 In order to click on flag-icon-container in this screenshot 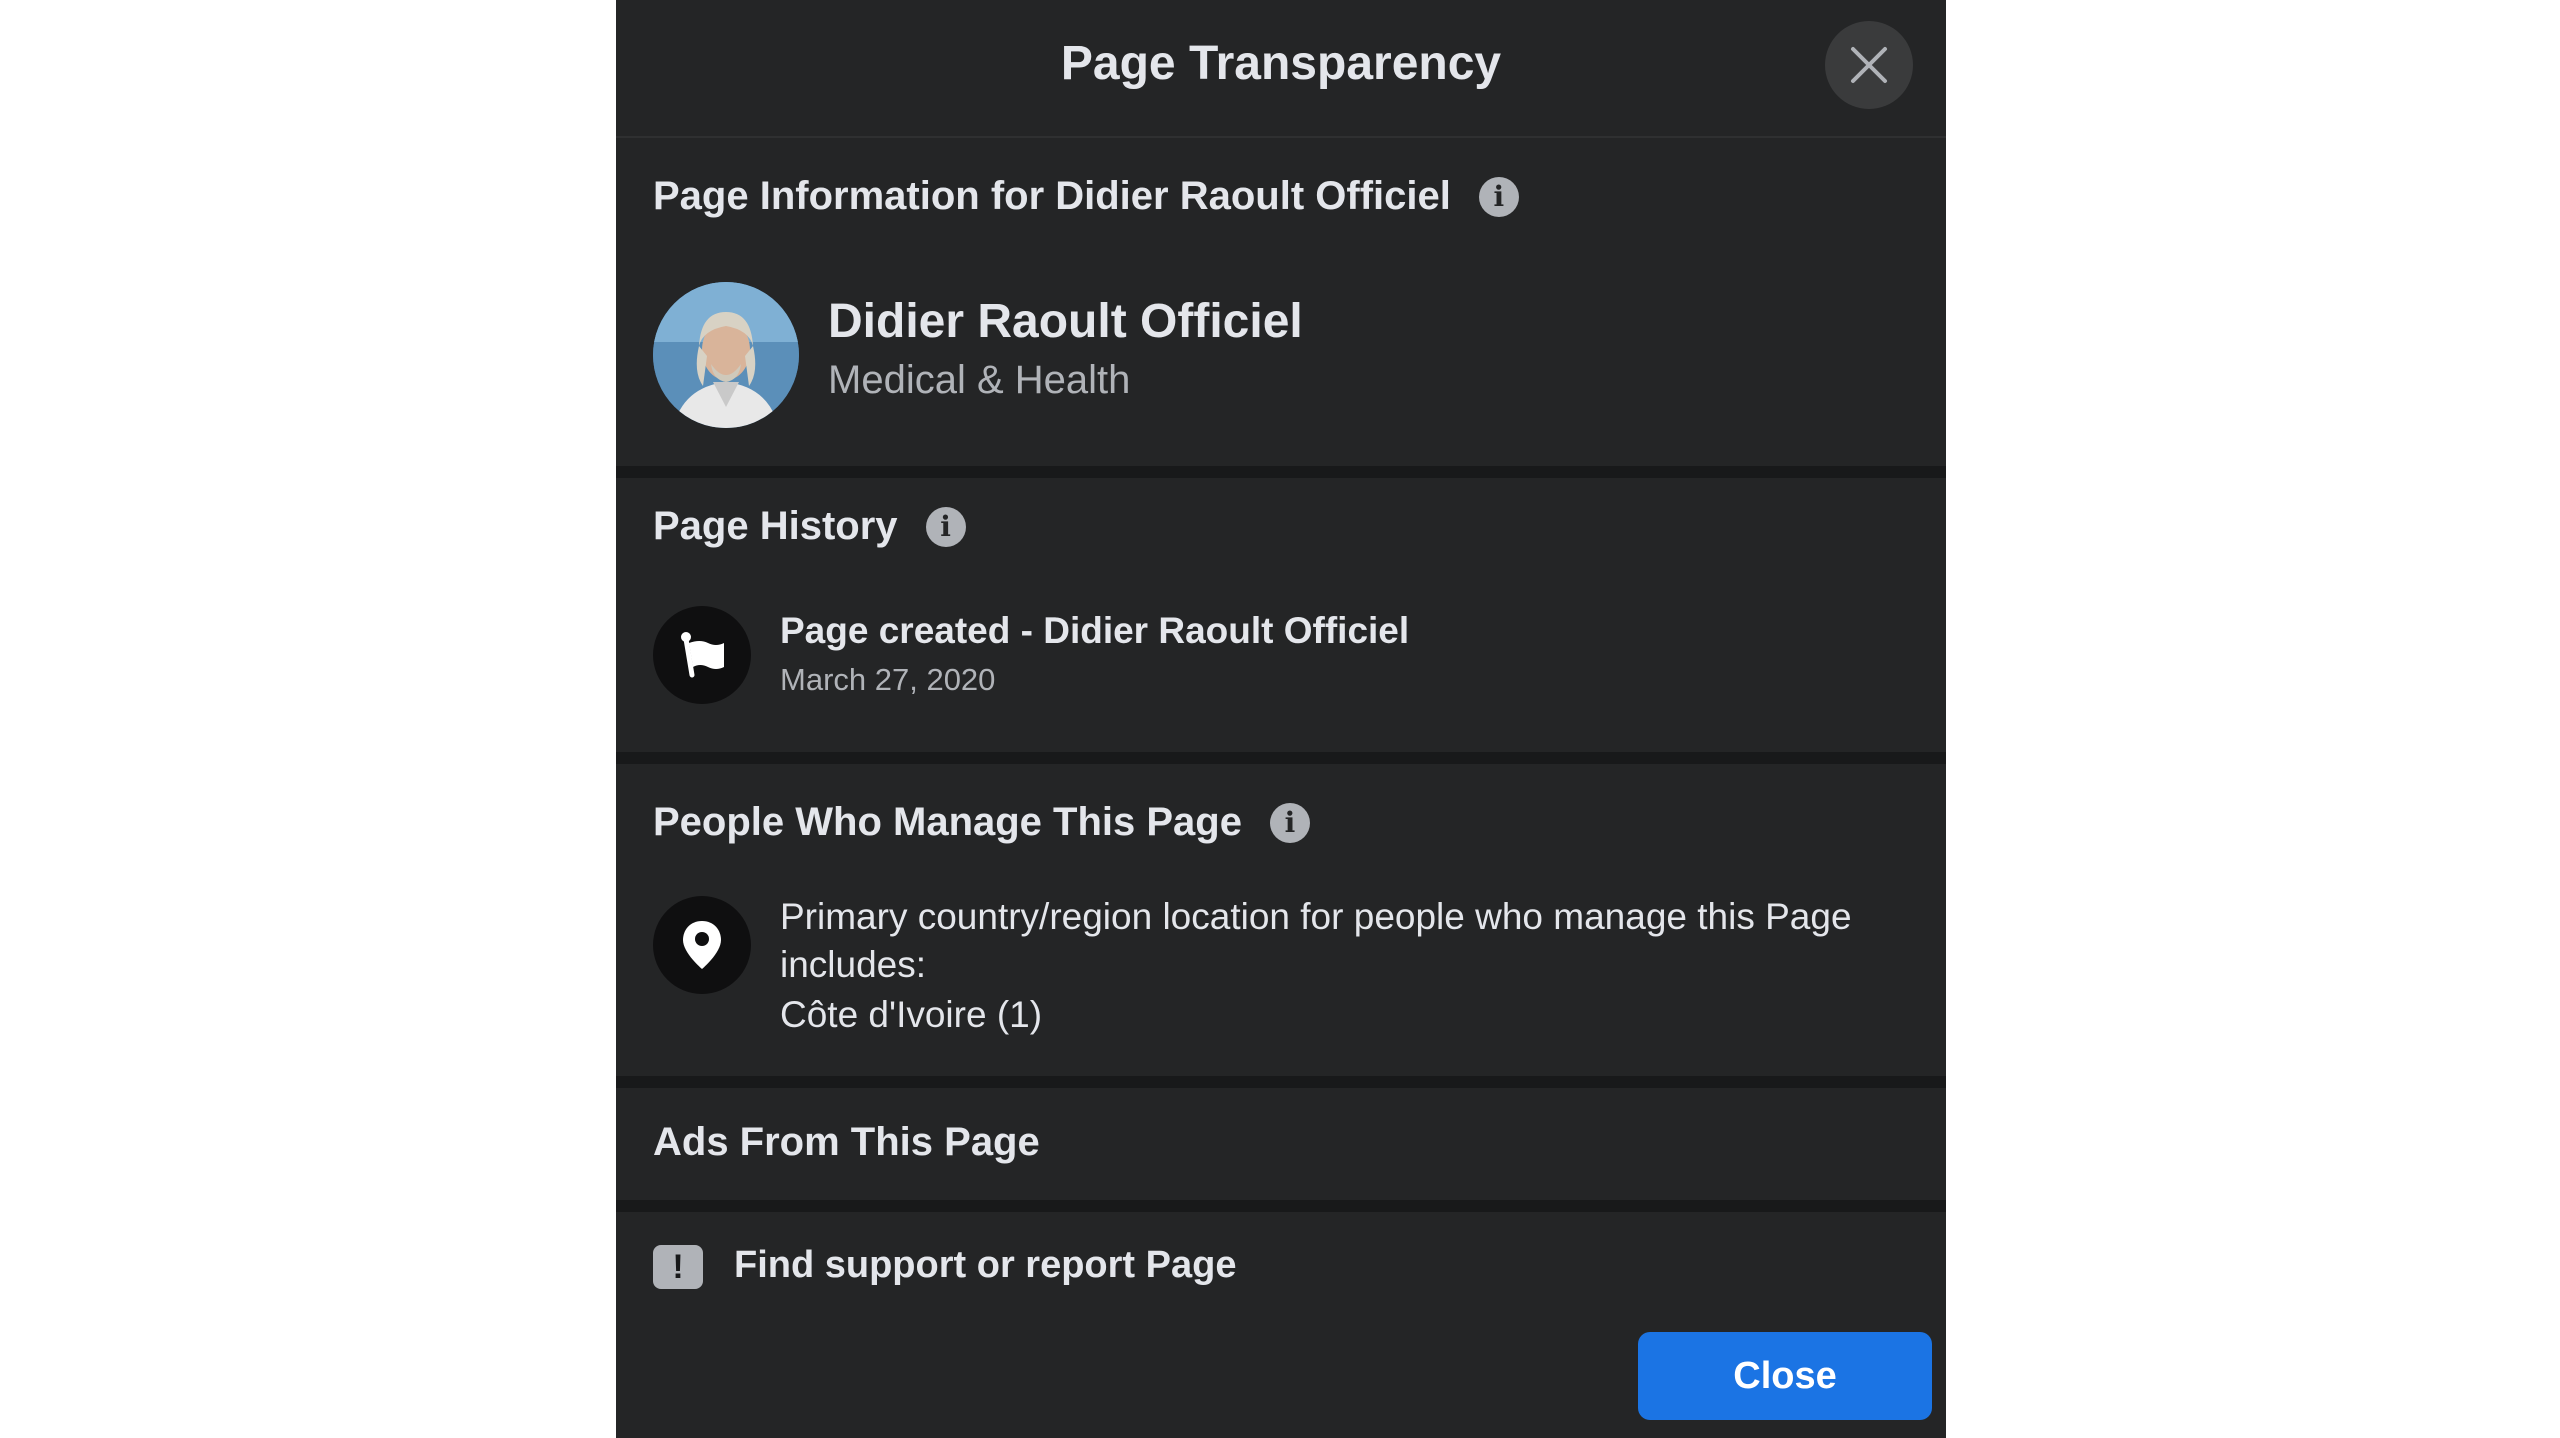, I will do `click(702, 655)`.